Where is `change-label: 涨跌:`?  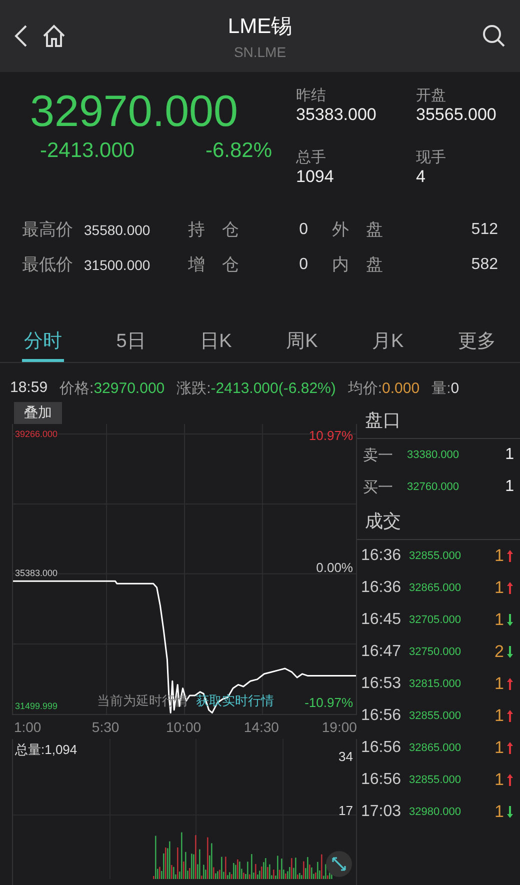
change-label: 涨跌: is located at coordinates (193, 388).